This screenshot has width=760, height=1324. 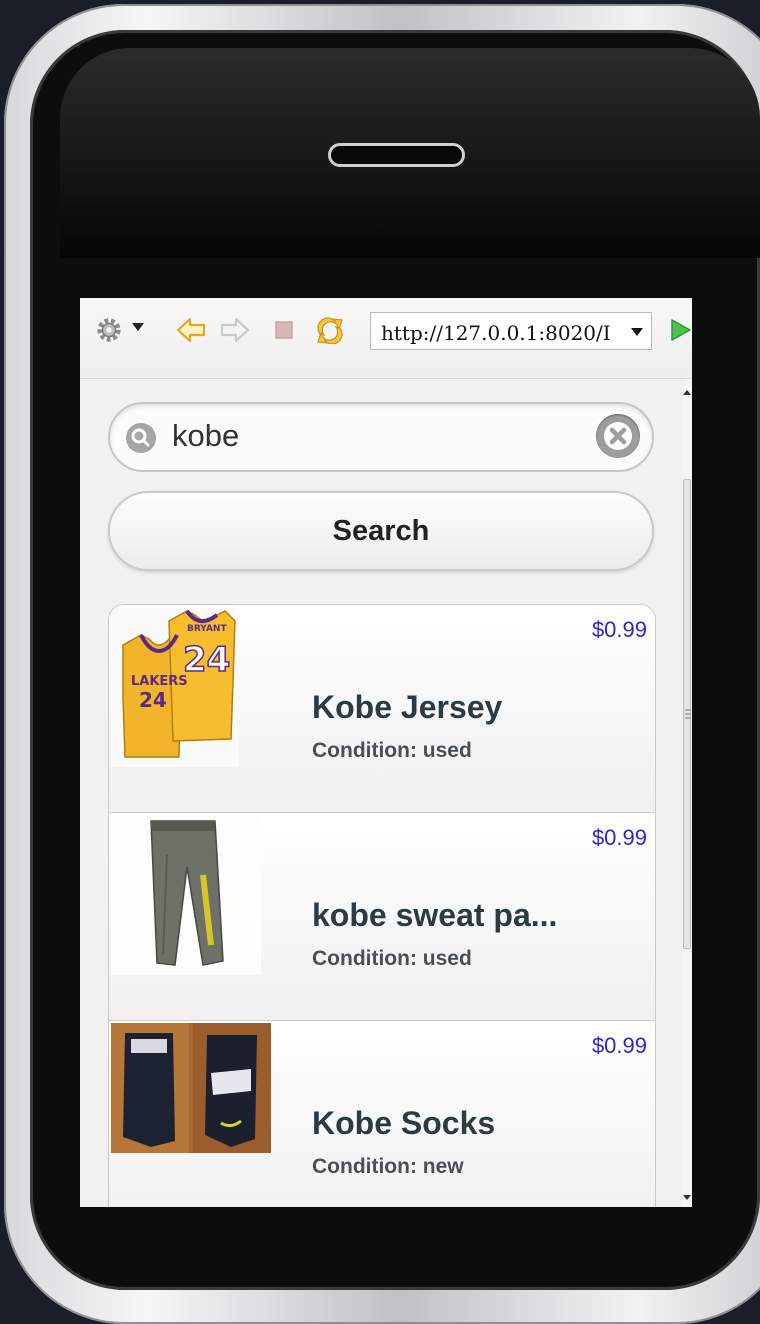 What do you see at coordinates (496, 333) in the screenshot?
I see `url-text: http://127.0.0.1:8020/I` at bounding box center [496, 333].